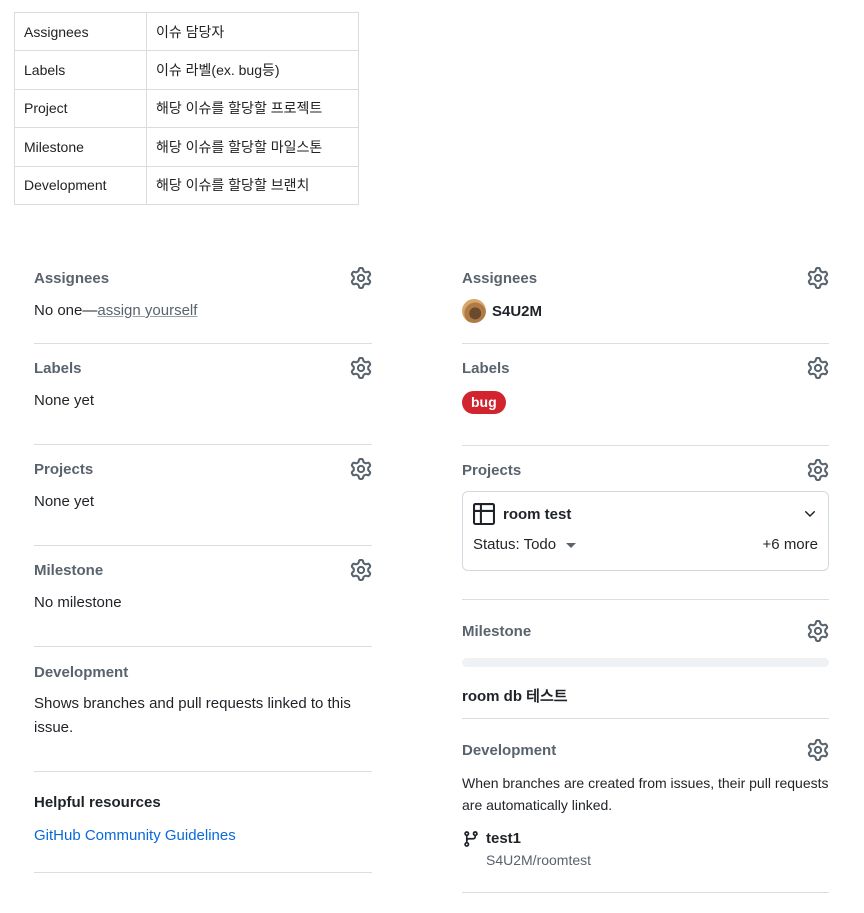  I want to click on table-cell-key: Project, so click(80, 108).